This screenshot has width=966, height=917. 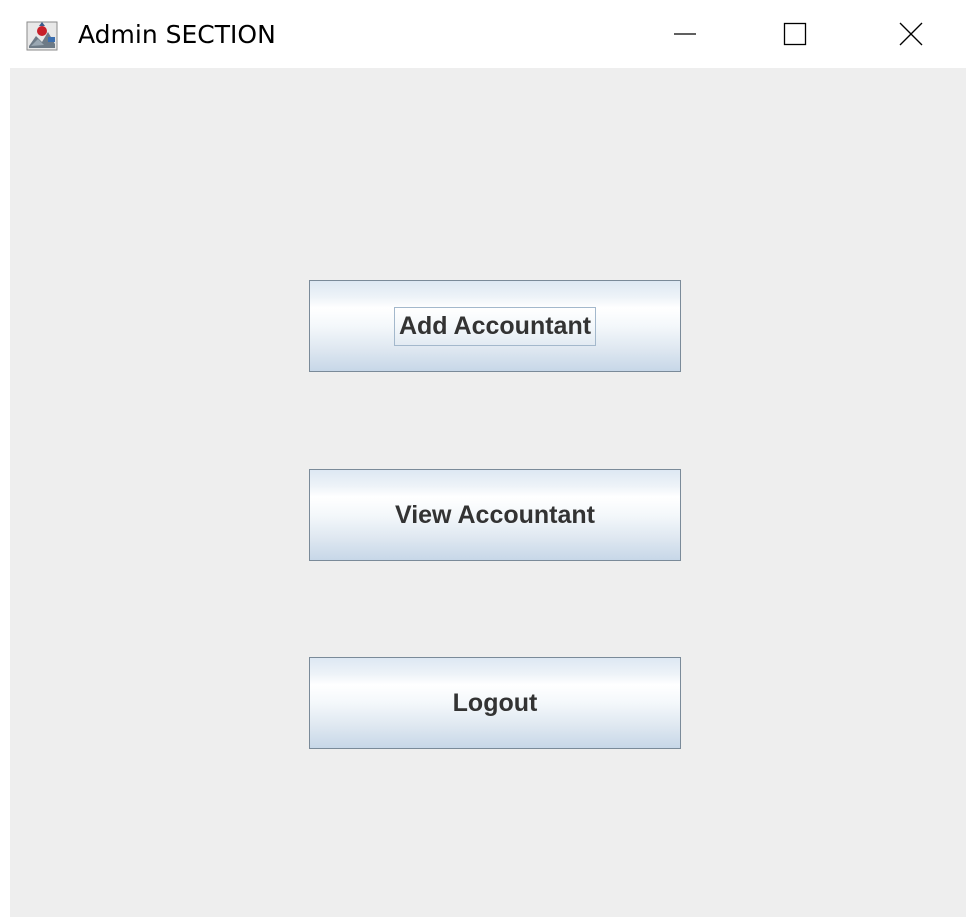 I want to click on title-bar: Admin SECTION, so click(x=483, y=34).